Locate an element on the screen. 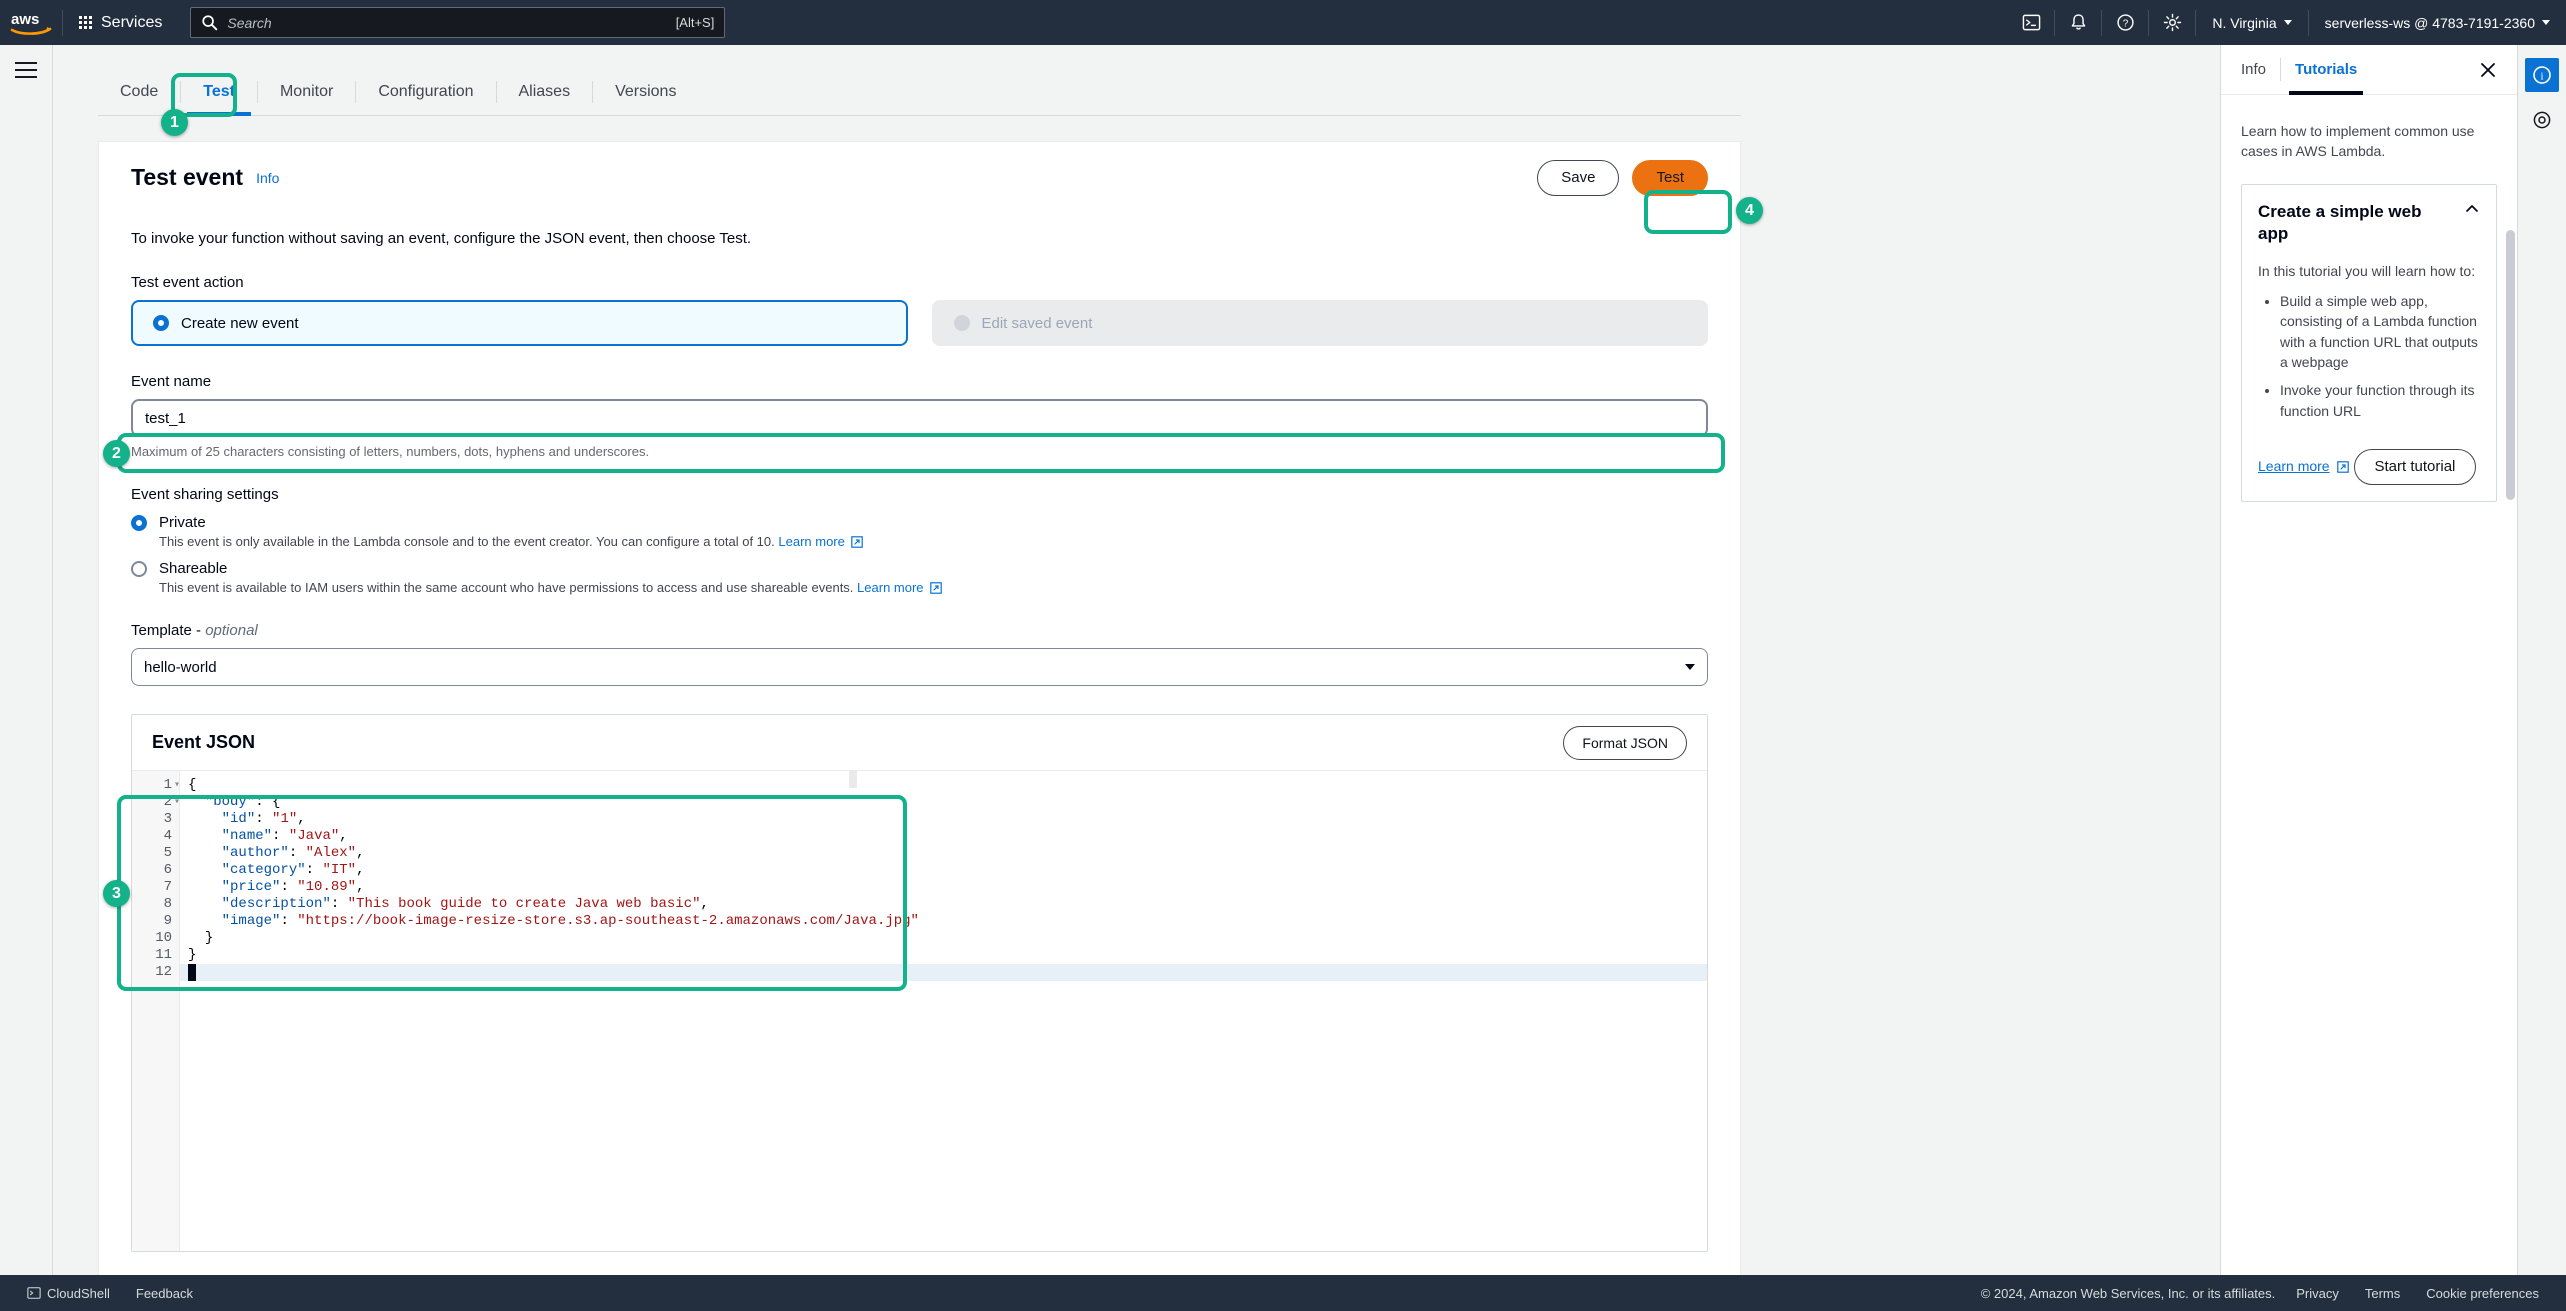  tab-test: Test is located at coordinates (219, 92).